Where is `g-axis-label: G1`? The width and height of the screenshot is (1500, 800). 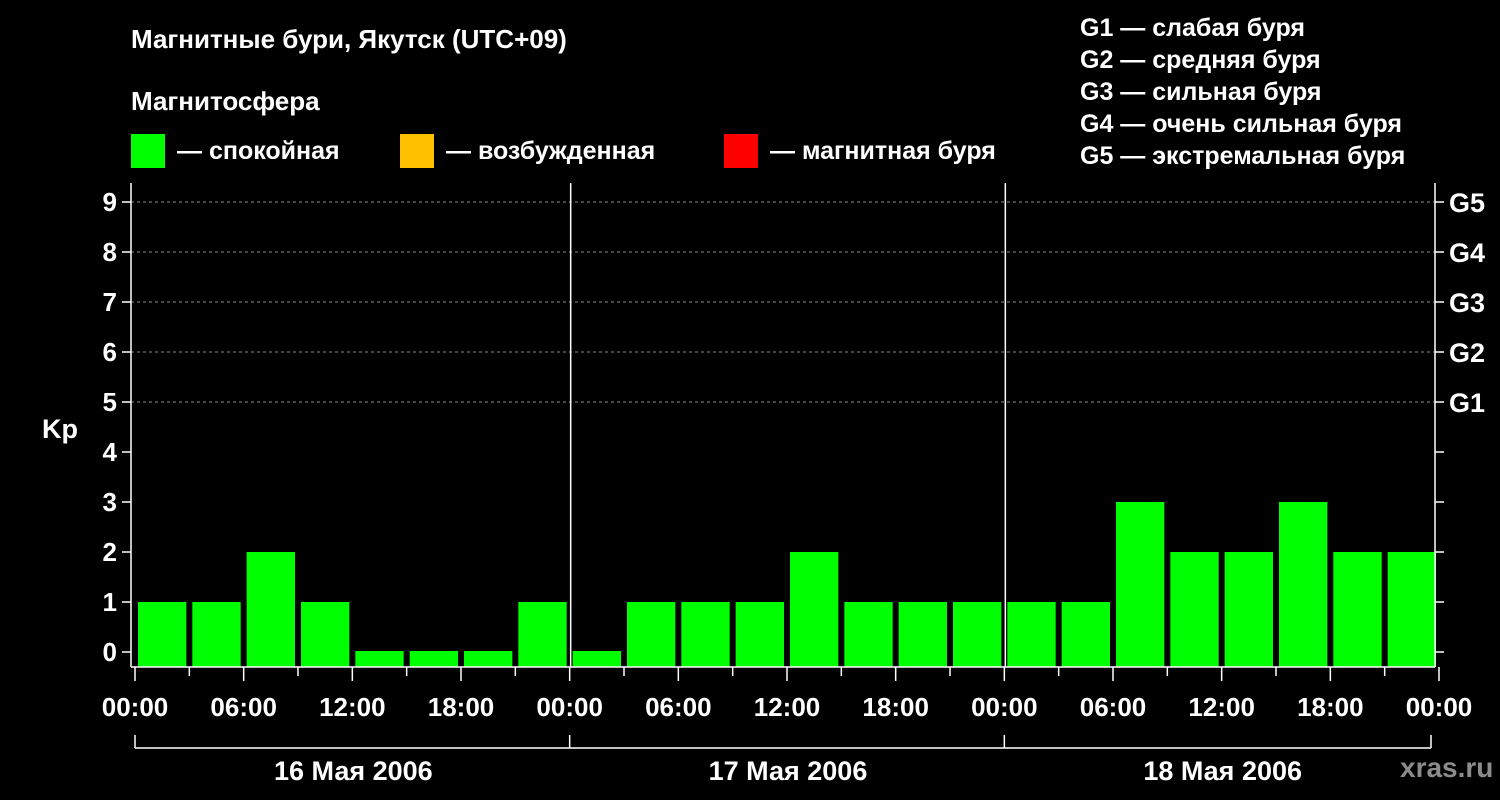 g-axis-label: G1 is located at coordinates (1467, 403).